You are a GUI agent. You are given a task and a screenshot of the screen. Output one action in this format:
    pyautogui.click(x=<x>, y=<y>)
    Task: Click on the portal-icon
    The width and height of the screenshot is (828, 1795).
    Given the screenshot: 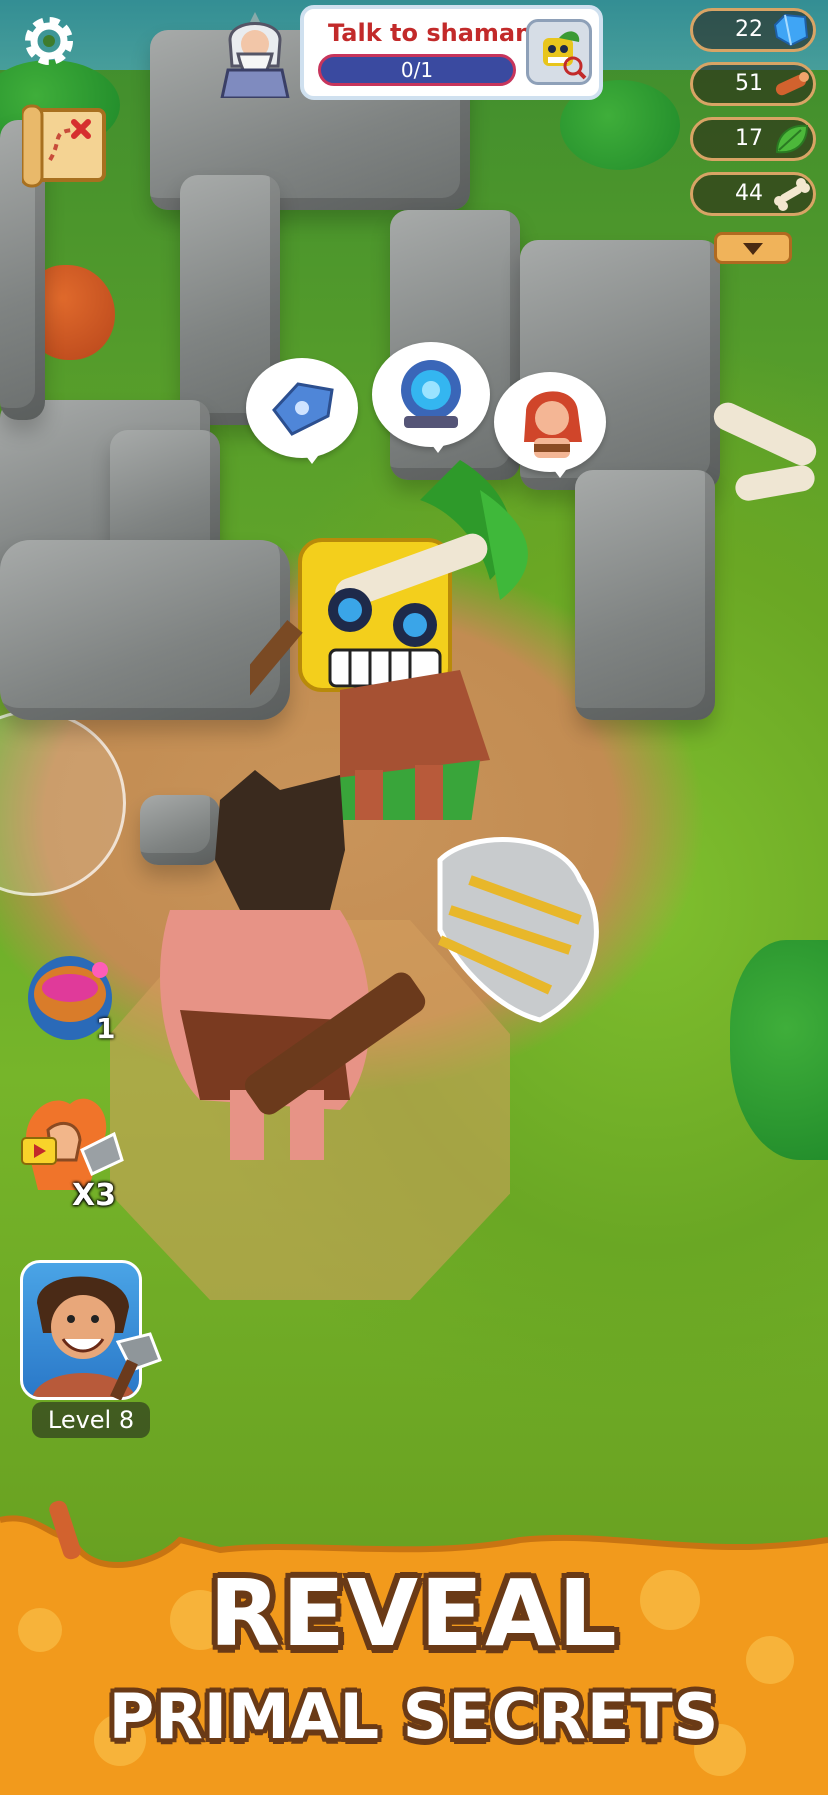 What is the action you would take?
    pyautogui.click(x=431, y=394)
    